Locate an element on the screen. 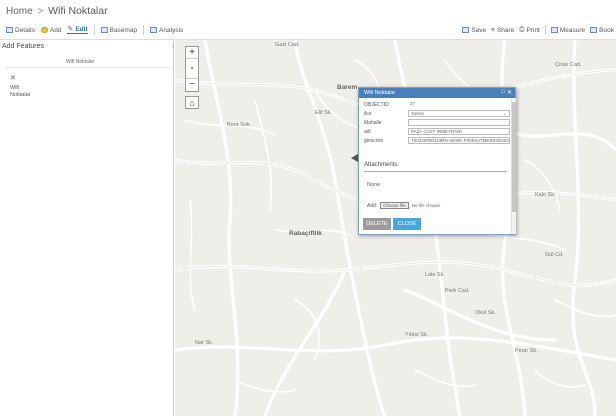 Image resolution: width=616 pixels, height=416 pixels. template-label-line-2: Noktalar is located at coordinates (20, 95).